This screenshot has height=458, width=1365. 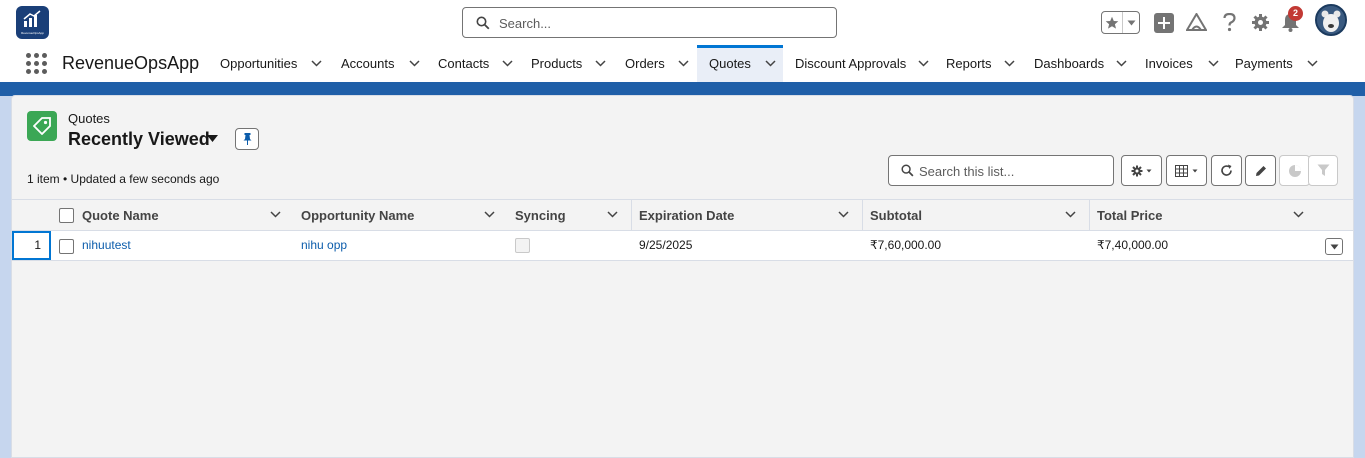 I want to click on refresh-button, so click(x=1226, y=170).